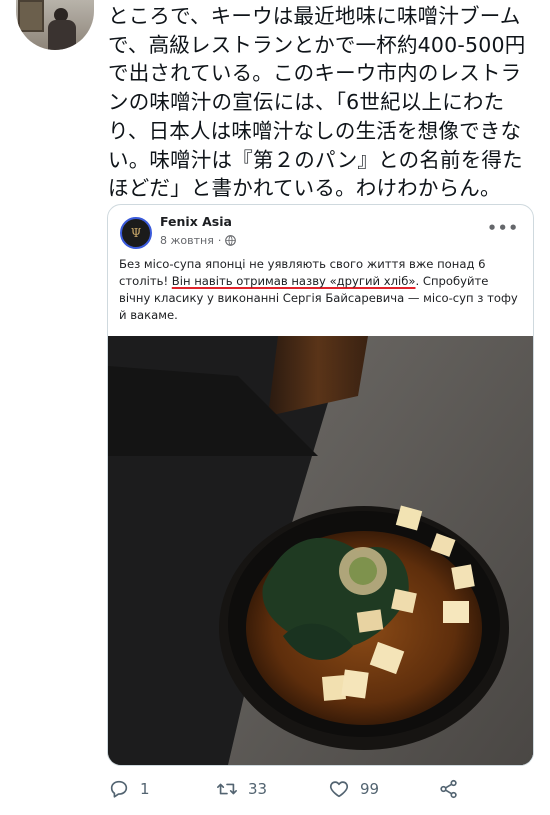 The image size is (550, 815). What do you see at coordinates (31, 16) in the screenshot?
I see `avatar-background-frame` at bounding box center [31, 16].